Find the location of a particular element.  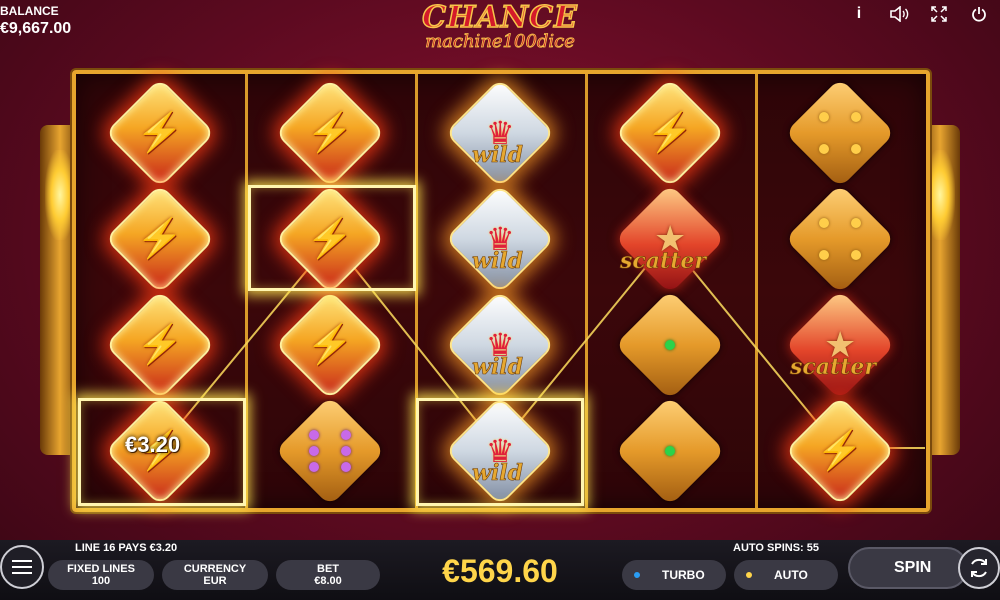

power-icon is located at coordinates (979, 14).